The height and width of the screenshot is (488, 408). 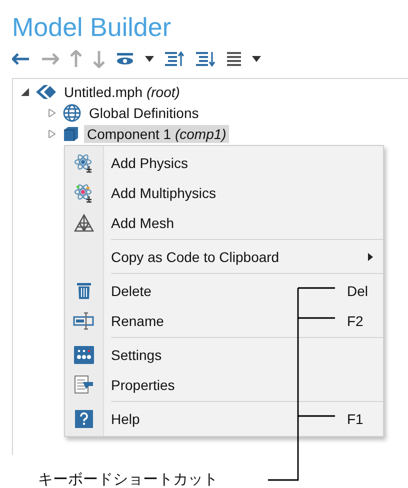 I want to click on menu-item: Properties, so click(x=224, y=385).